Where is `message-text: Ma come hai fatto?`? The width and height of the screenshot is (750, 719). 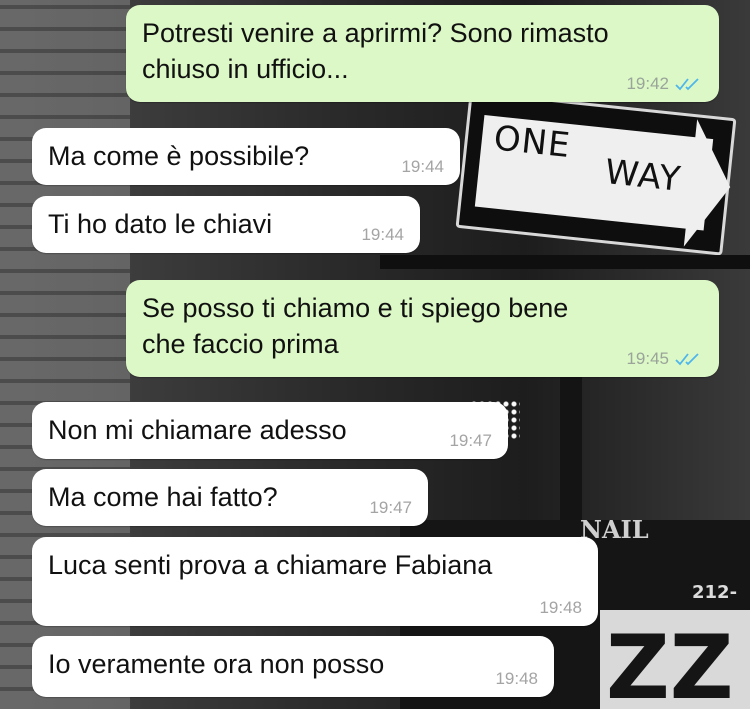 message-text: Ma come hai fatto? is located at coordinates (163, 497).